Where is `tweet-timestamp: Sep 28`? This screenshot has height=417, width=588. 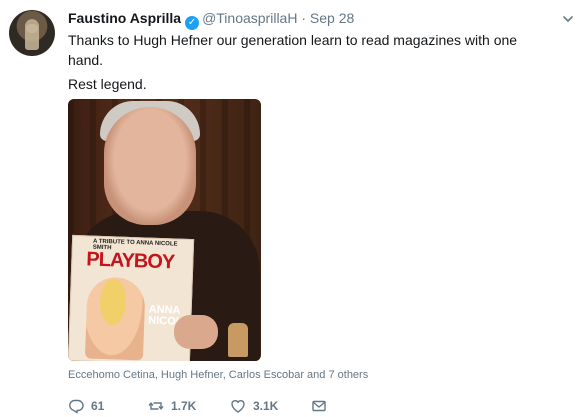 tweet-timestamp: Sep 28 is located at coordinates (332, 18).